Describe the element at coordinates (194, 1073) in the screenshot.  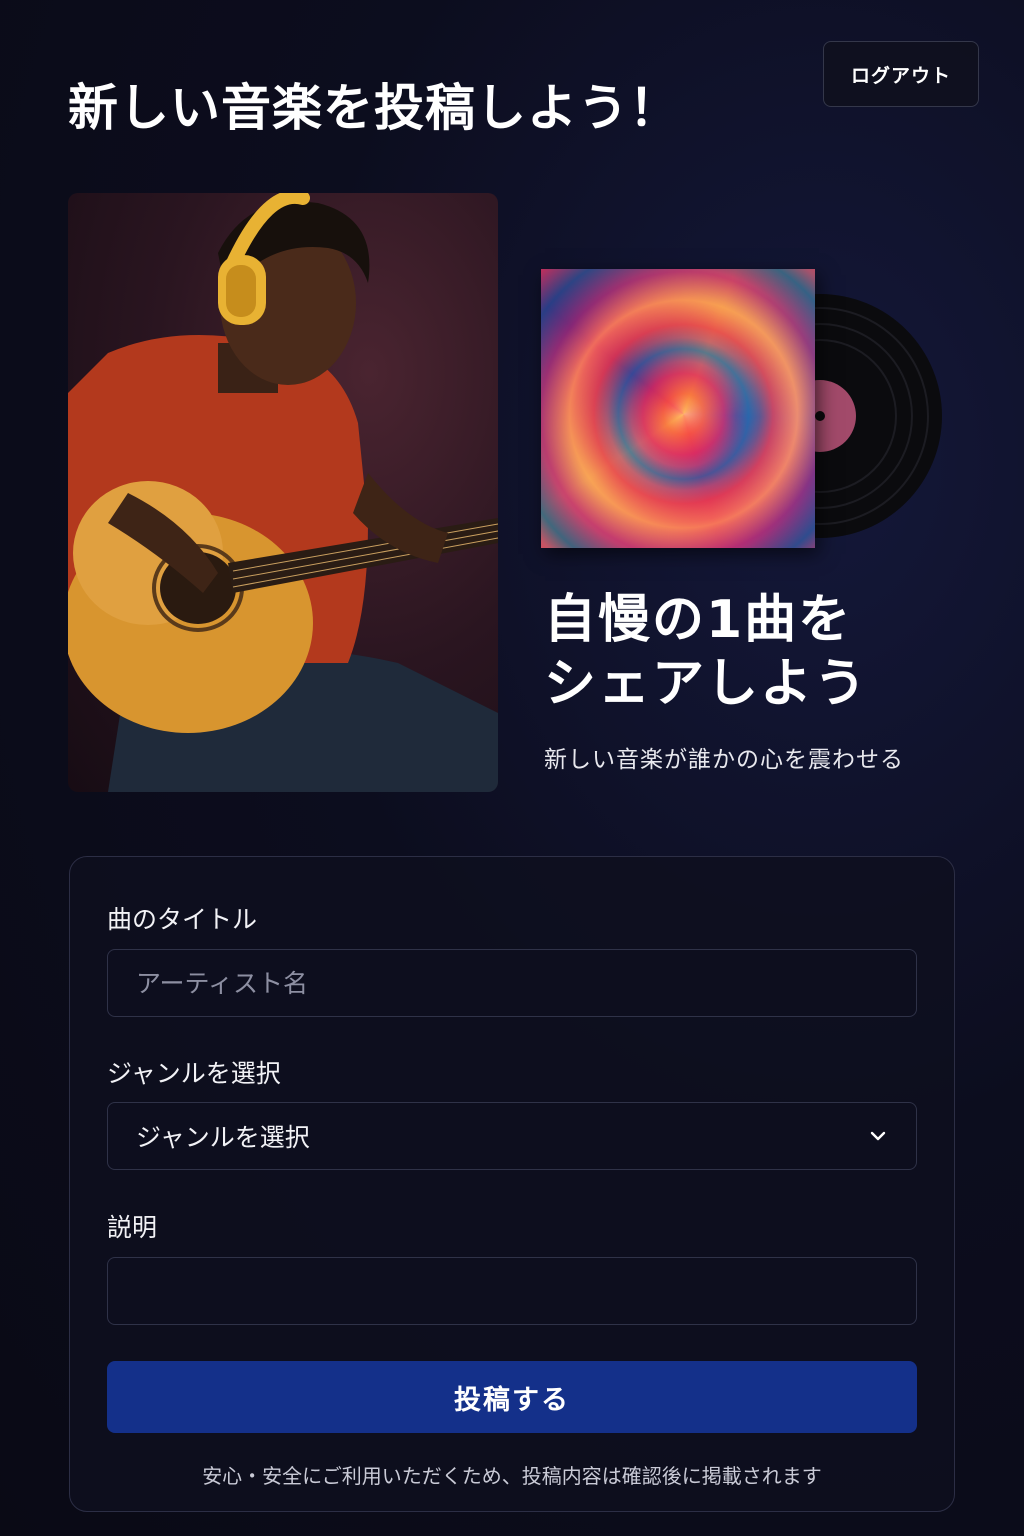
I see `genre-label: ジャンルを選択` at that location.